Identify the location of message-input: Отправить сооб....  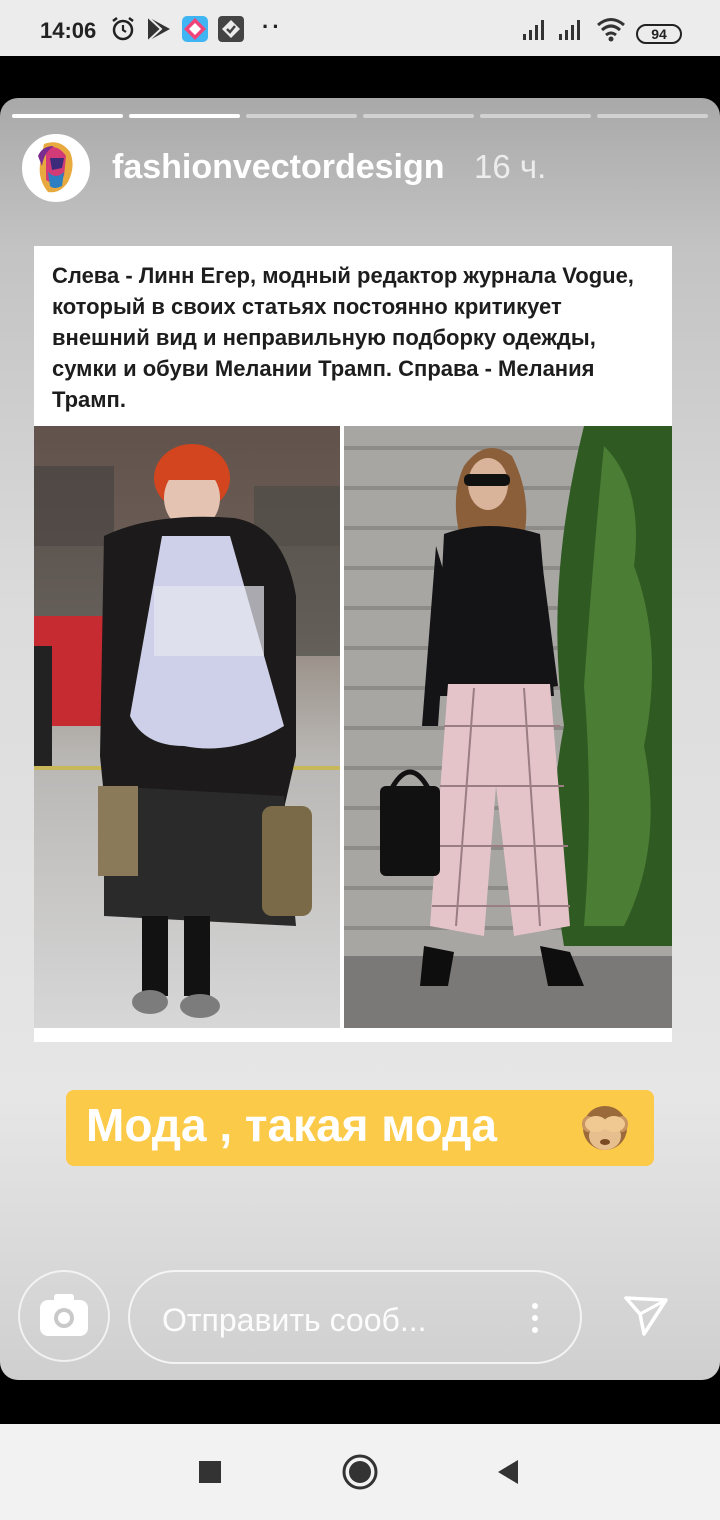
(355, 1317).